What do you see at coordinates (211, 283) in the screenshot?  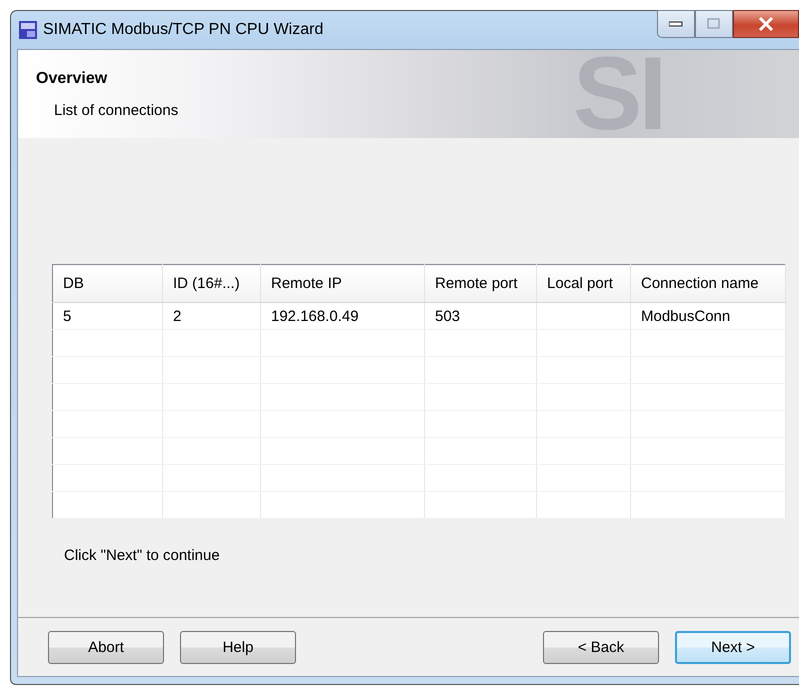 I see `column-header: ID (16#...)` at bounding box center [211, 283].